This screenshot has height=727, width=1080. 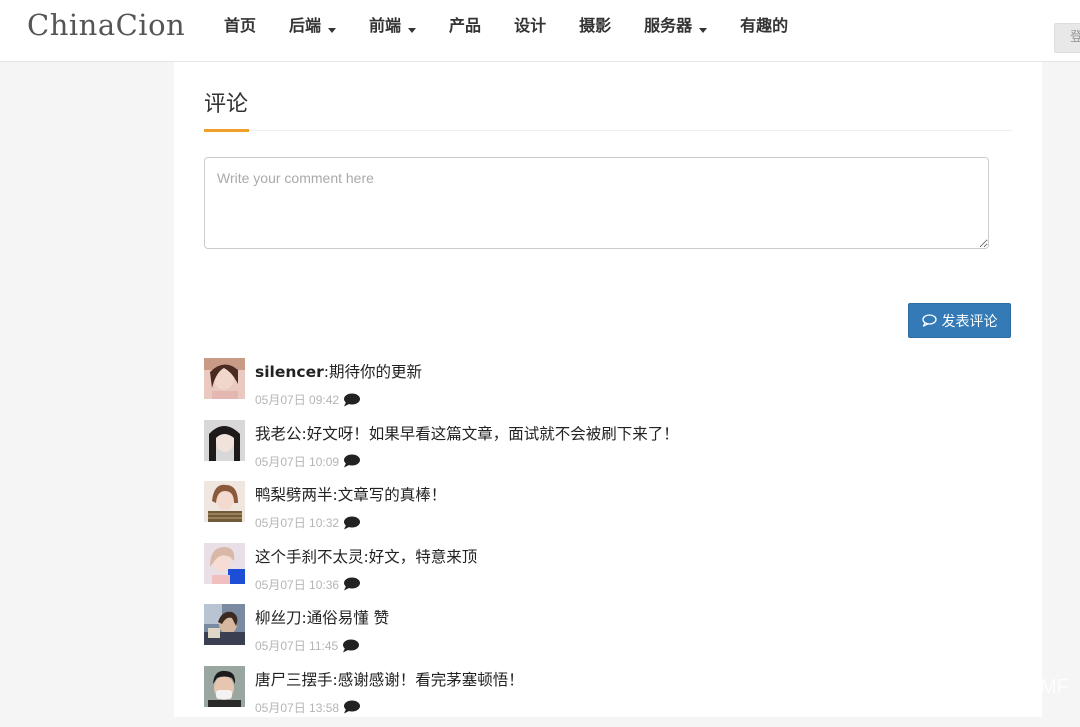 I want to click on comment-meta: 05月07日 13:58, so click(x=307, y=707).